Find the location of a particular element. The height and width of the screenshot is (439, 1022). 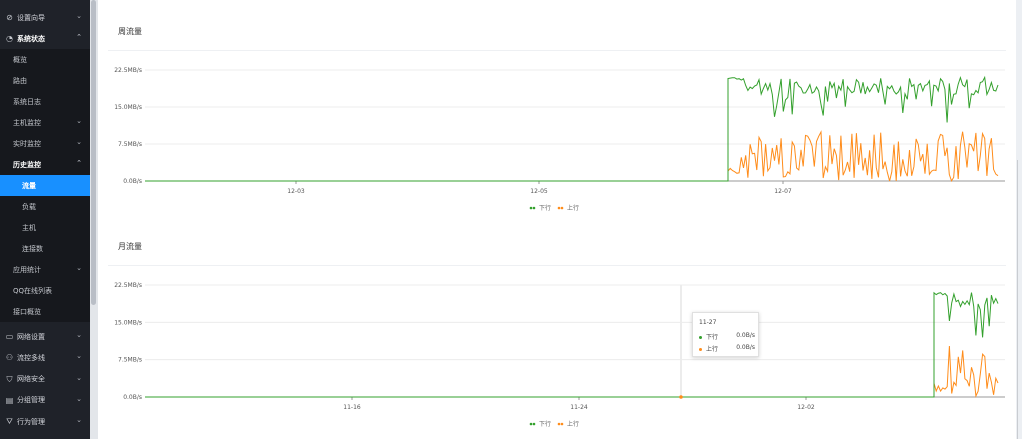

tooltip-value-up: 0.0B/s is located at coordinates (745, 347).